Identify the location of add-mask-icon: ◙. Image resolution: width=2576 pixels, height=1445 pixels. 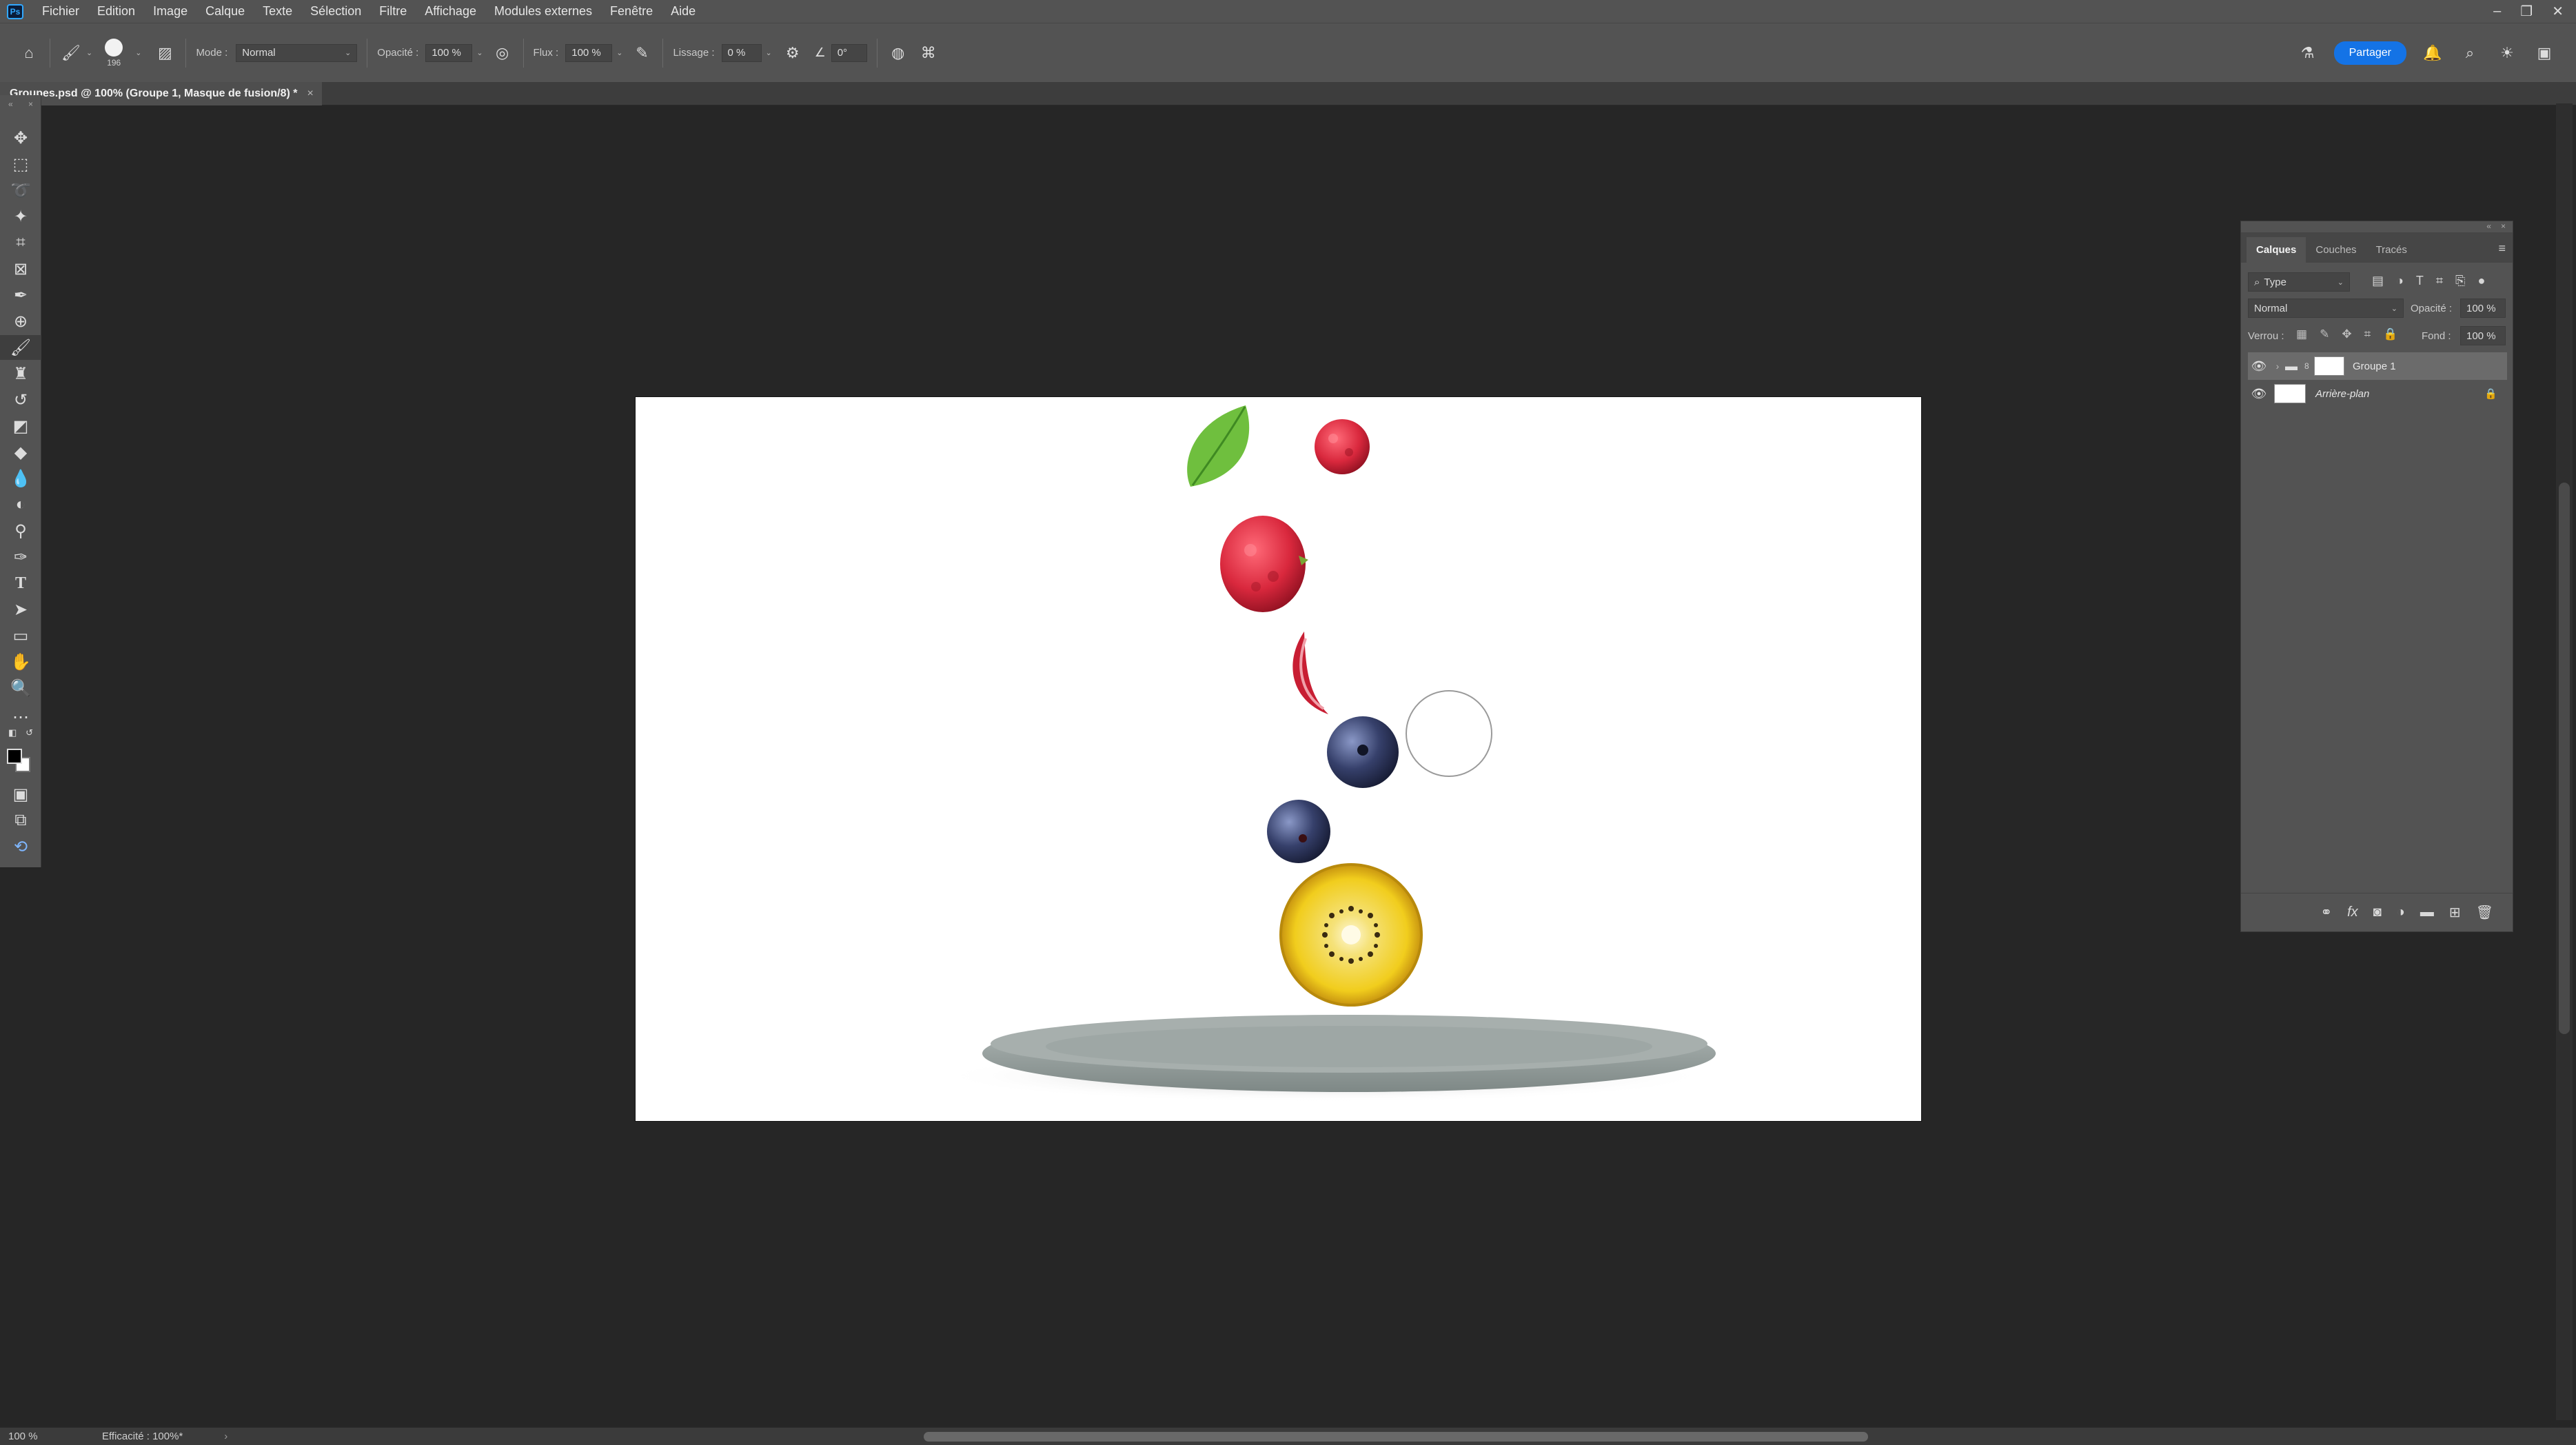
(2377, 912).